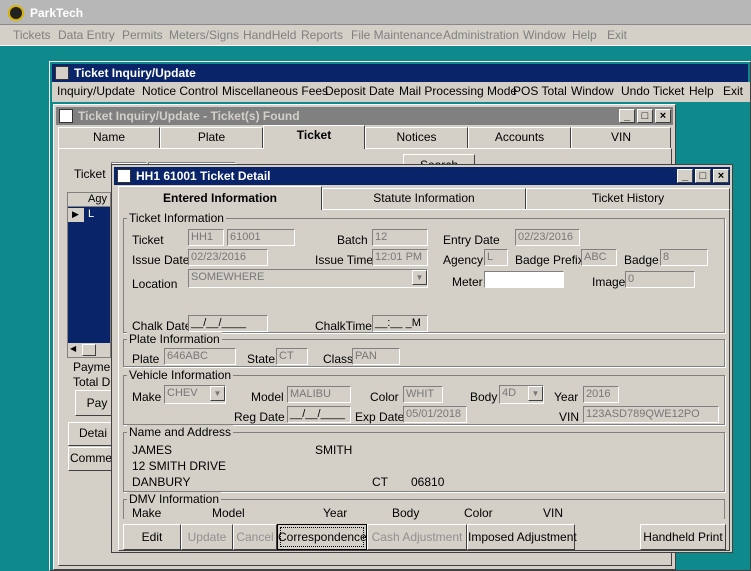 The height and width of the screenshot is (571, 751). I want to click on tab-accounts: Accounts, so click(519, 137).